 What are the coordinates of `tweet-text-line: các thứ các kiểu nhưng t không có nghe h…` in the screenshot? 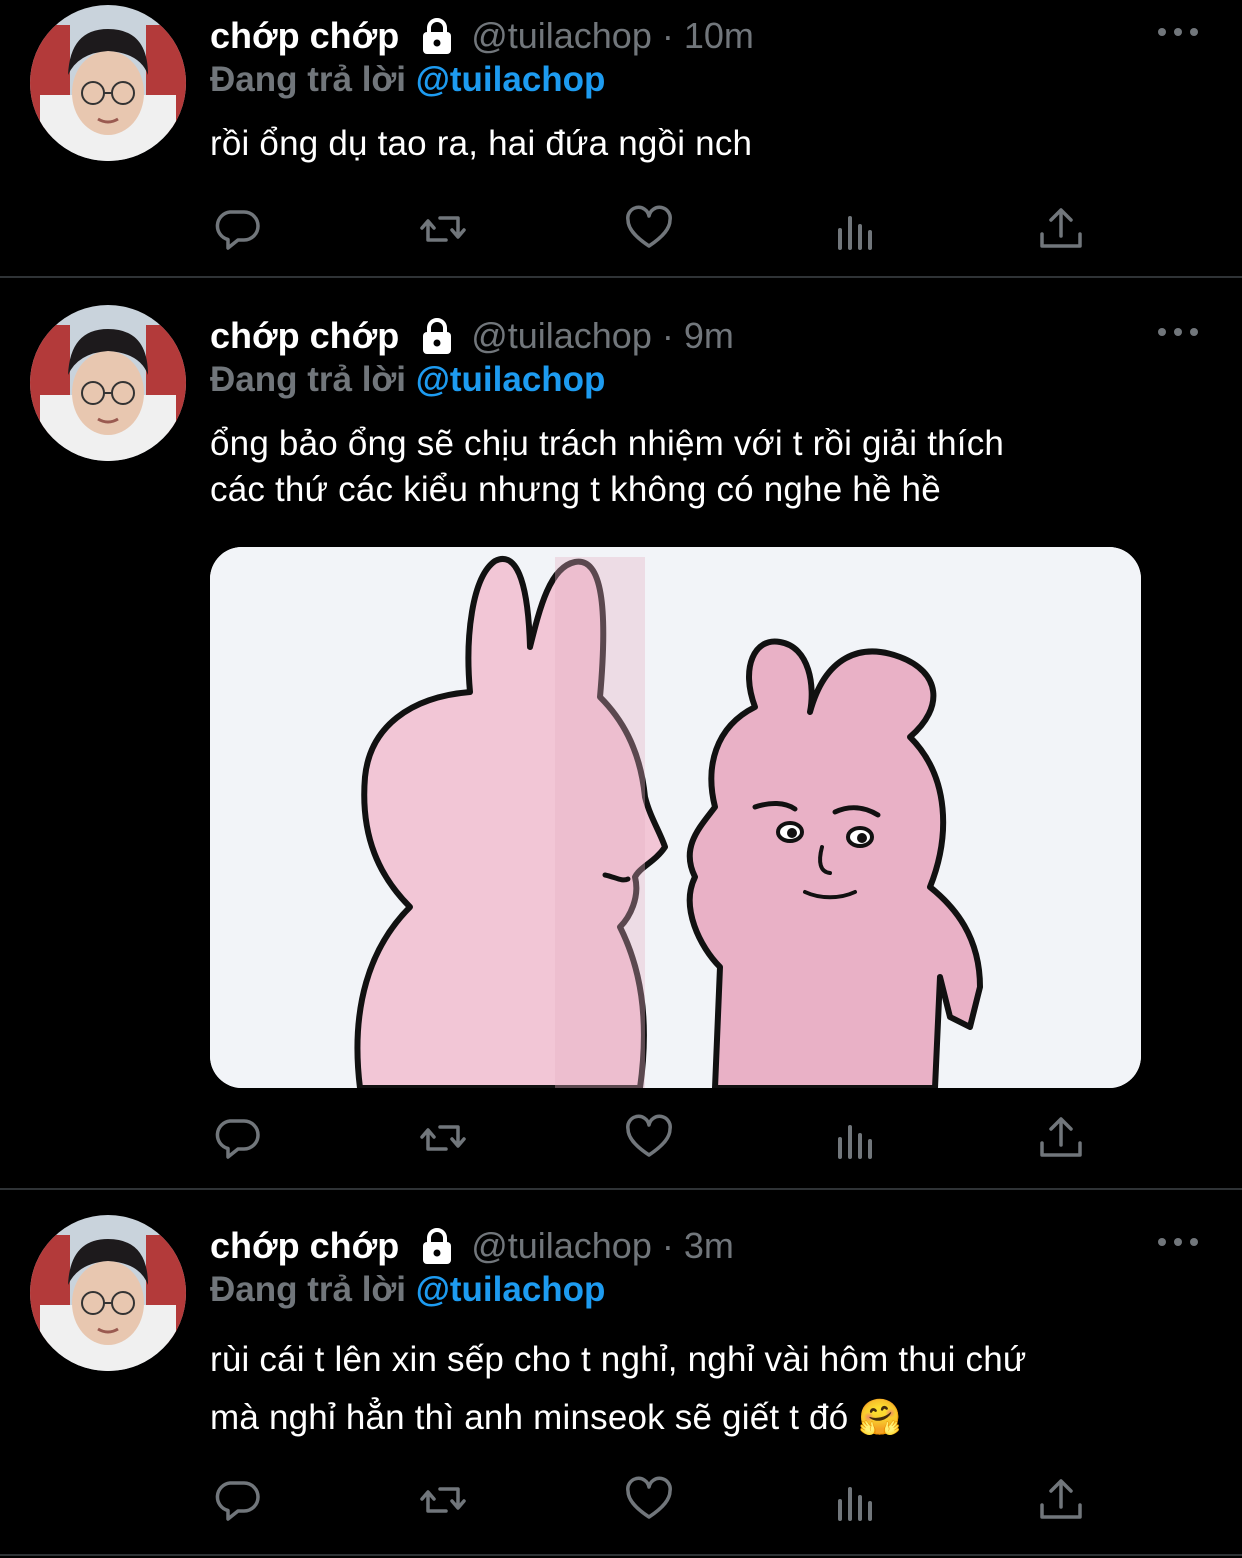 It's located at (575, 489).